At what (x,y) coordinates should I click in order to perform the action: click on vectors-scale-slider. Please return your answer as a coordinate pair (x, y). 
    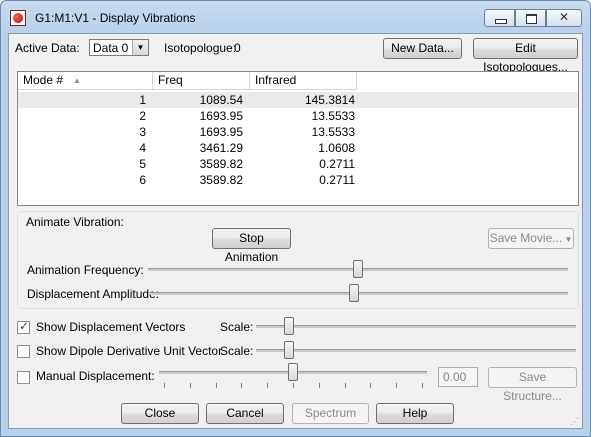
    Looking at the image, I should click on (416, 326).